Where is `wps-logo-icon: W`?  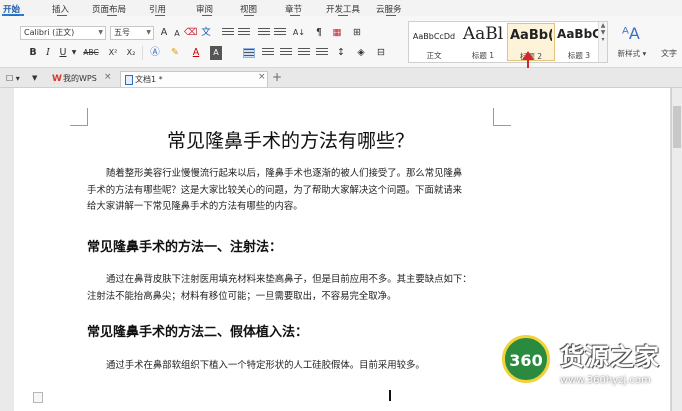
wps-logo-icon: W is located at coordinates (57, 78).